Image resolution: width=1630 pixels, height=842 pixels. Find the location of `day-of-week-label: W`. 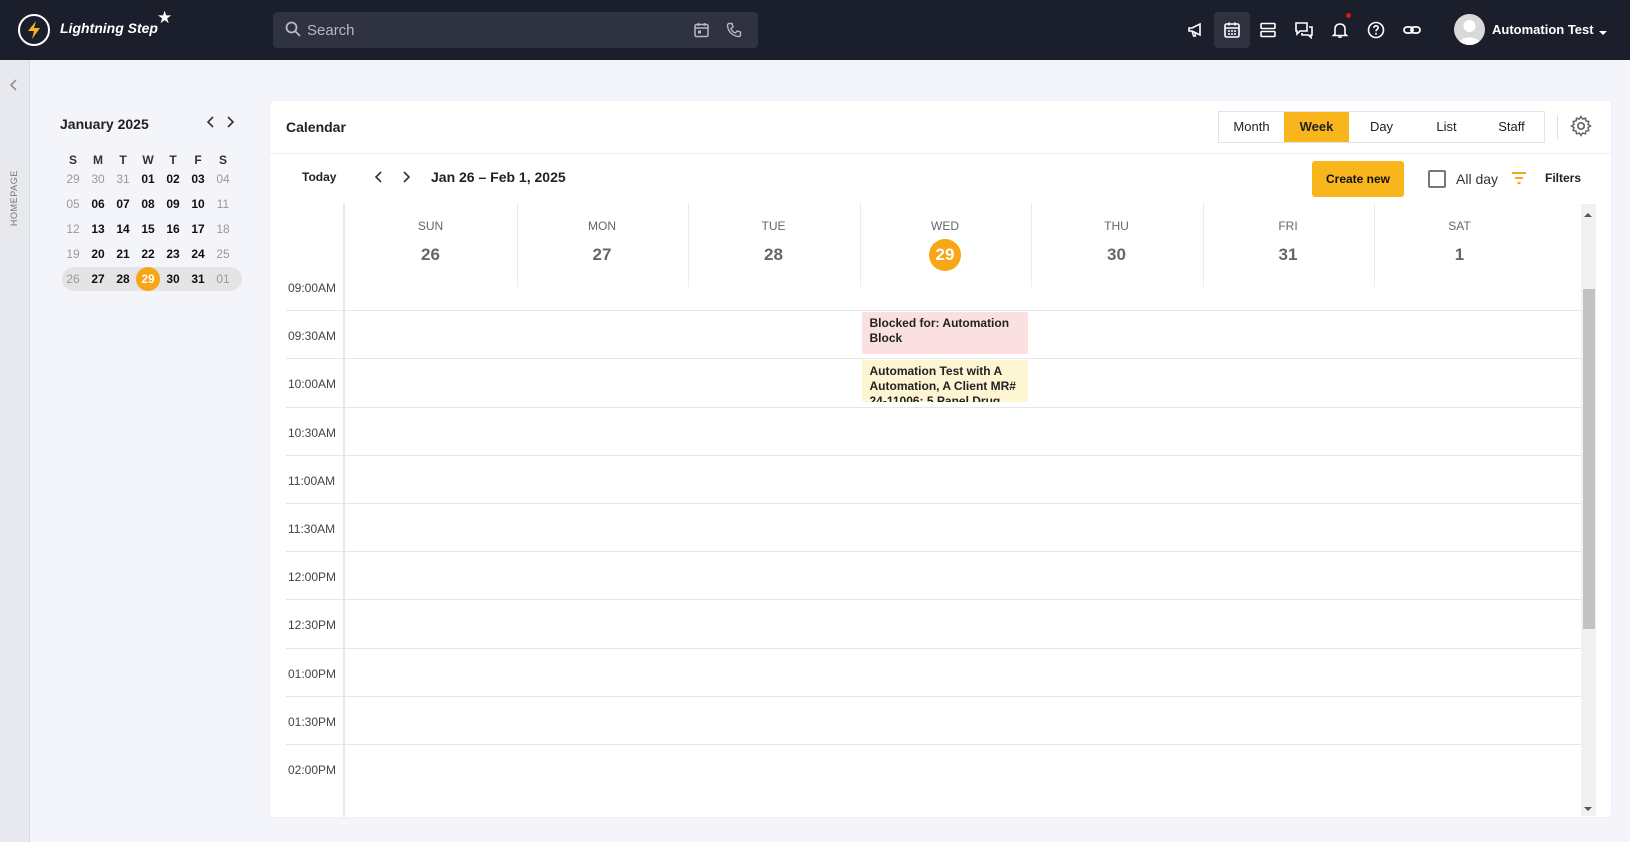

day-of-week-label: W is located at coordinates (148, 160).